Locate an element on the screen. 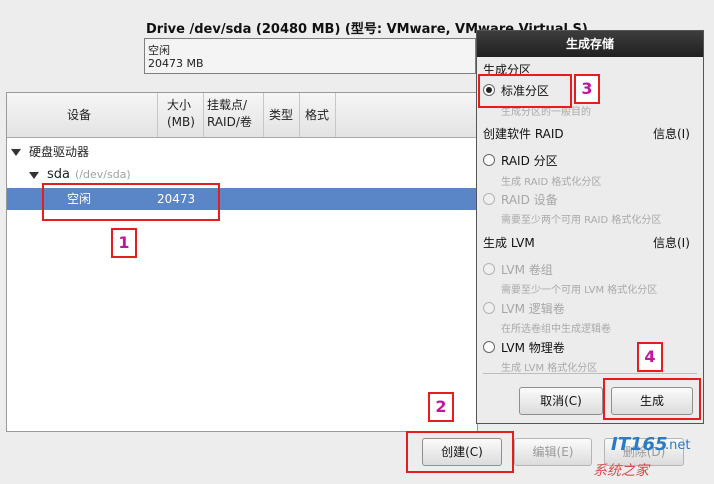 This screenshot has width=714, height=484. annotation-number-4: 4 is located at coordinates (650, 357).